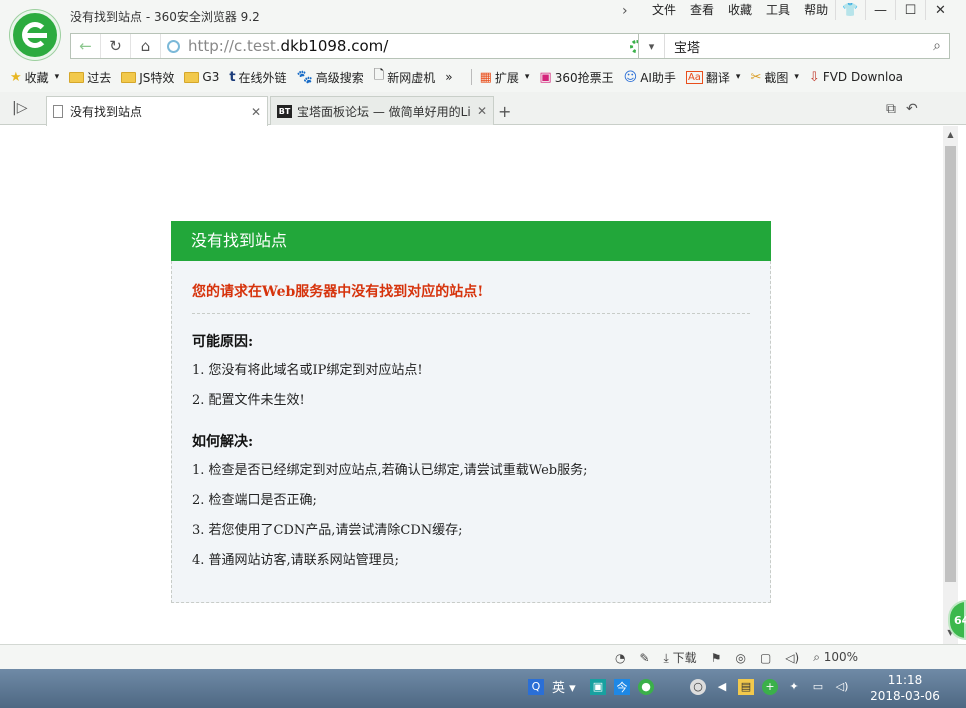 The image size is (966, 708). Describe the element at coordinates (912, 109) in the screenshot. I see `undo-close-icon: ↶` at that location.